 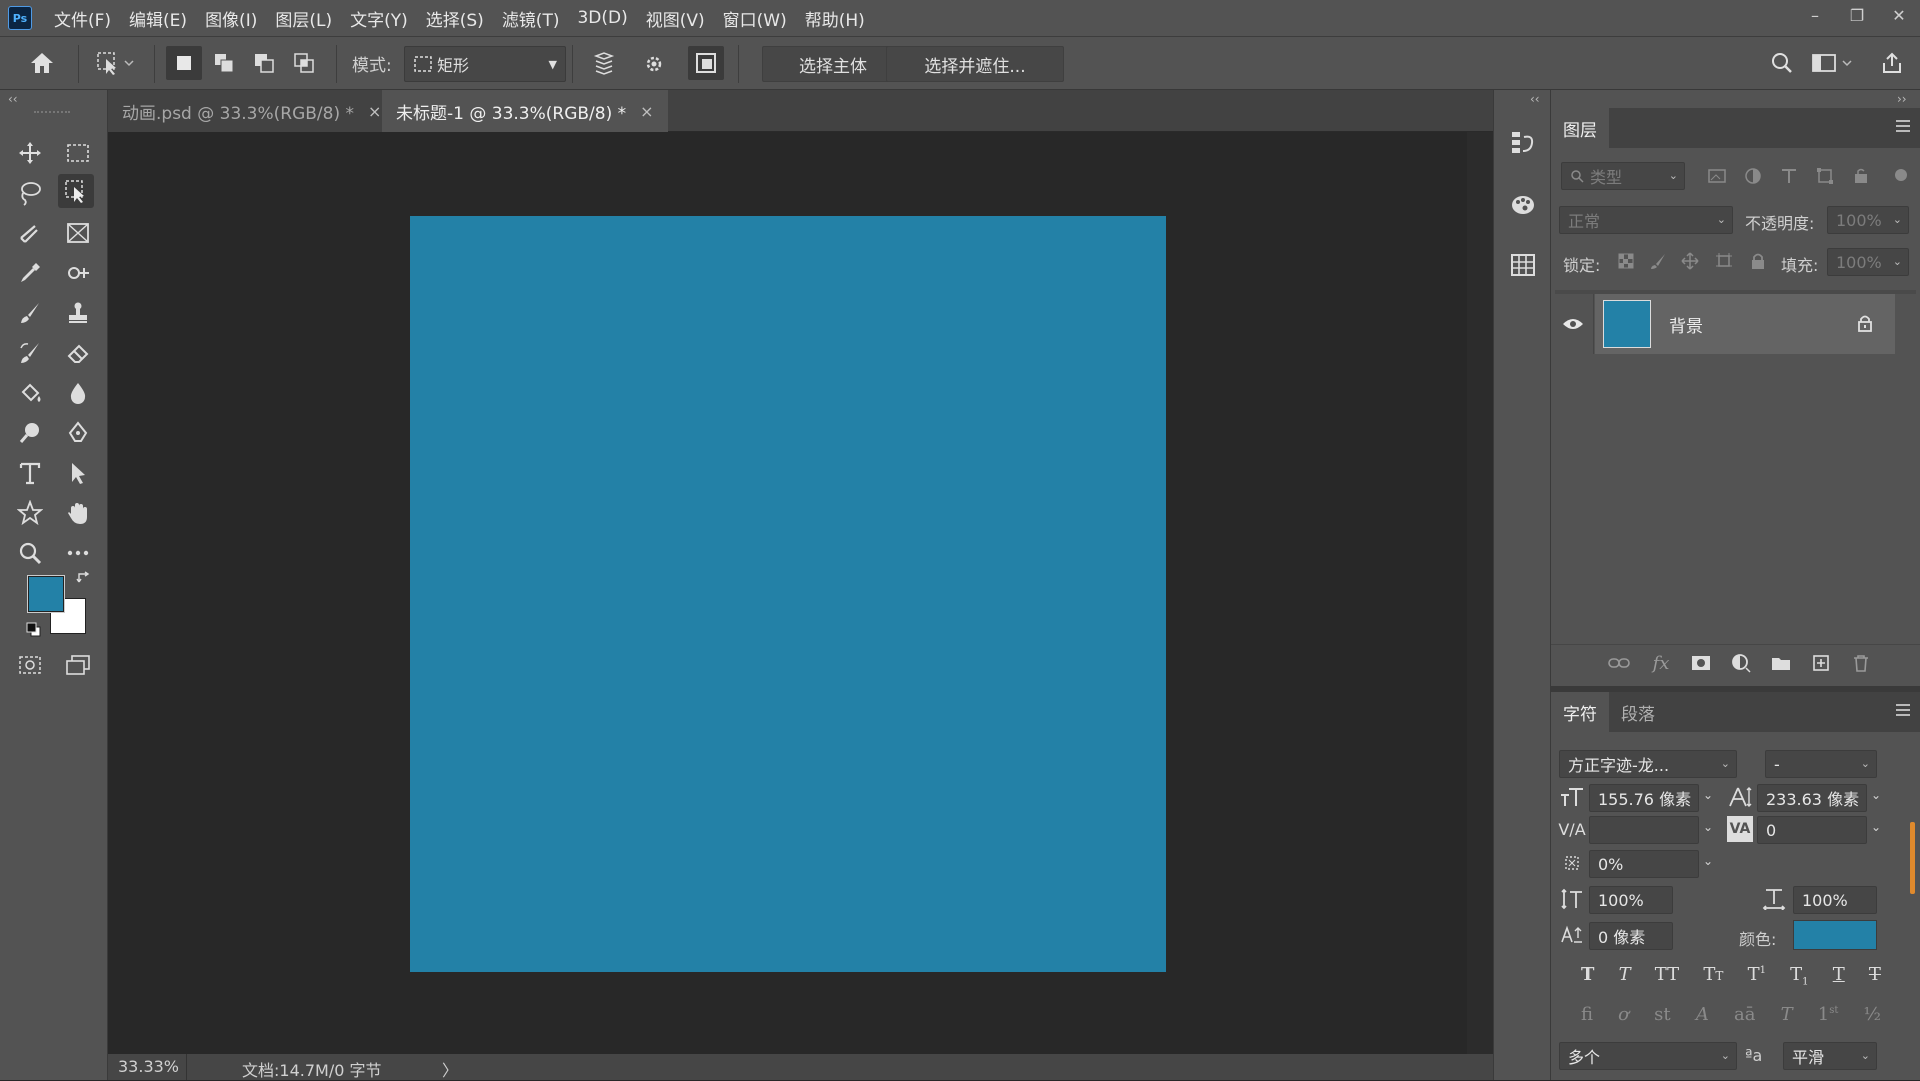 What do you see at coordinates (1644, 798) in the screenshot?
I see `font-size-input: 155.76 像素` at bounding box center [1644, 798].